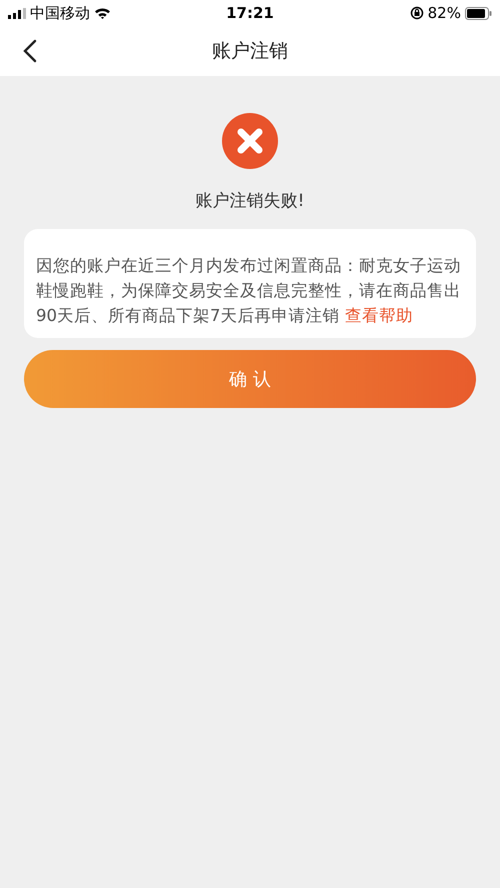  Describe the element at coordinates (250, 51) in the screenshot. I see `page-title: 账户注销` at that location.